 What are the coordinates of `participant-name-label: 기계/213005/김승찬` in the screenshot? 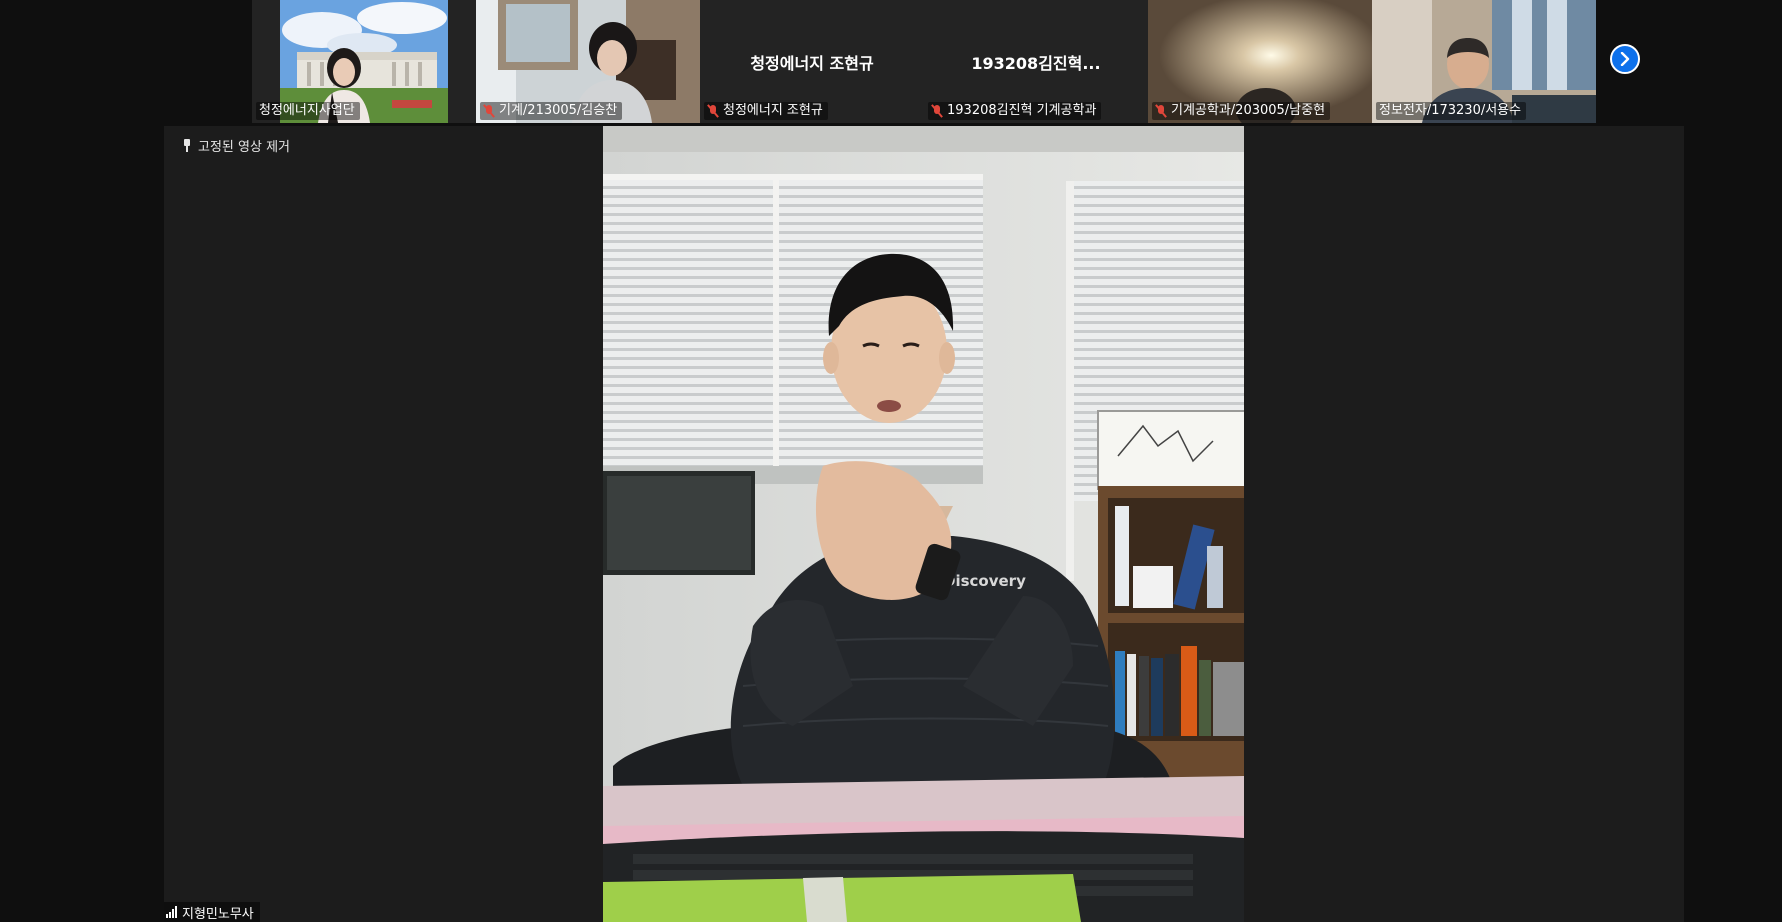 It's located at (551, 111).